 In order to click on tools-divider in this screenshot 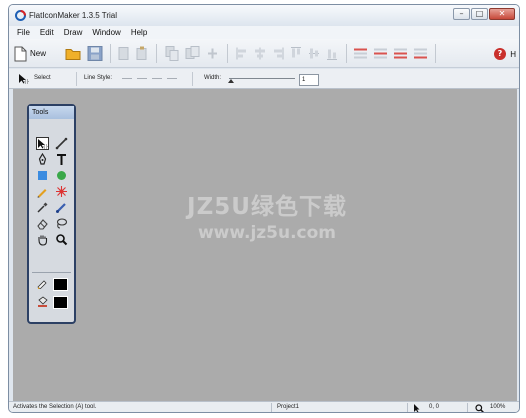, I will do `click(51, 272)`.